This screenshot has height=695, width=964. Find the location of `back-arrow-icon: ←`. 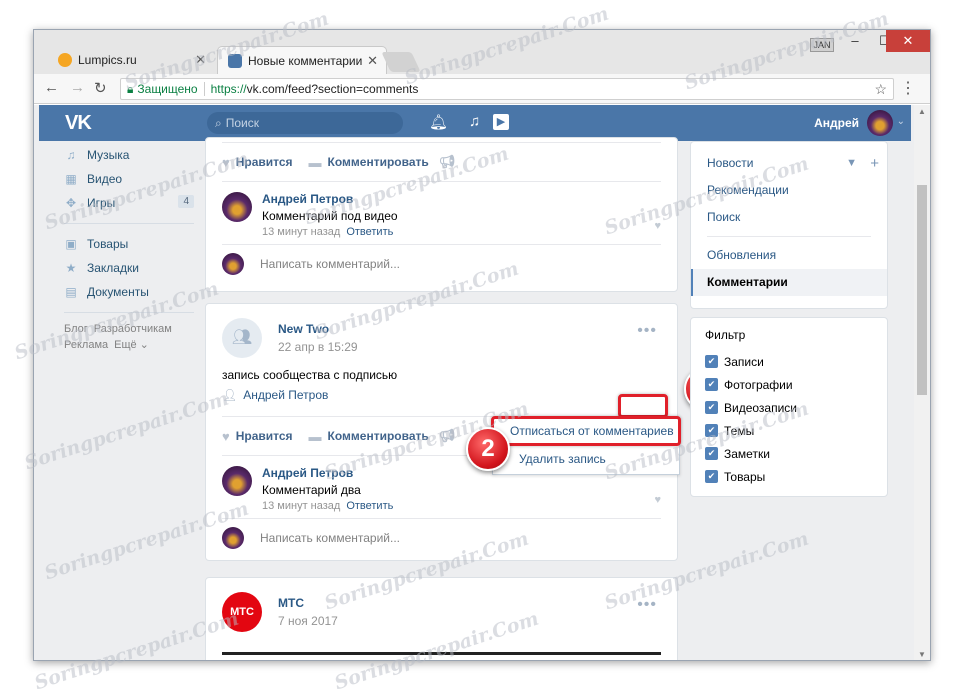

back-arrow-icon: ← is located at coordinates (51, 87).